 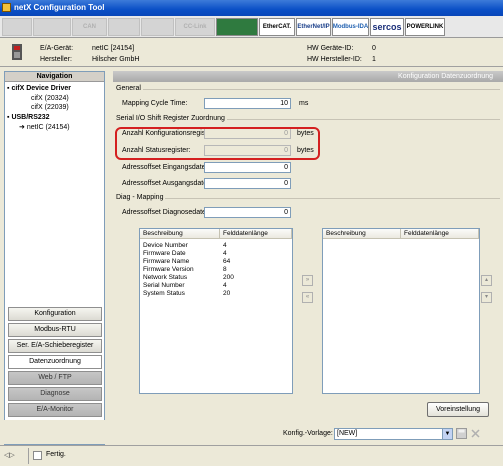 What do you see at coordinates (251, 432) in the screenshot?
I see `bottom-bar: Konfig.-Vorlage: [NEW] ▼` at bounding box center [251, 432].